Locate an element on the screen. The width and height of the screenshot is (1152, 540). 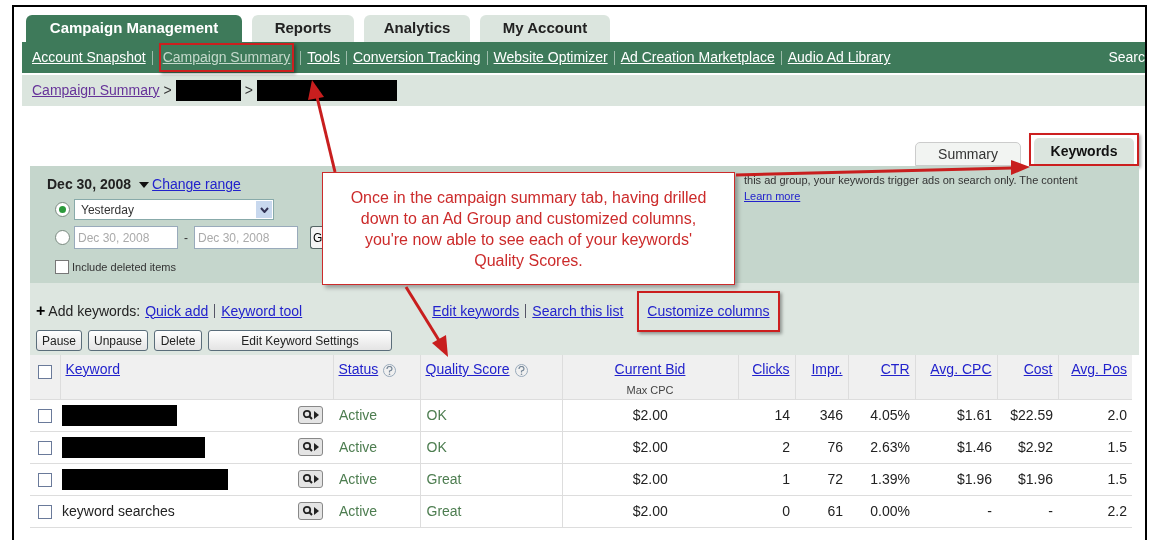
tab: Keywords is located at coordinates (1084, 151).